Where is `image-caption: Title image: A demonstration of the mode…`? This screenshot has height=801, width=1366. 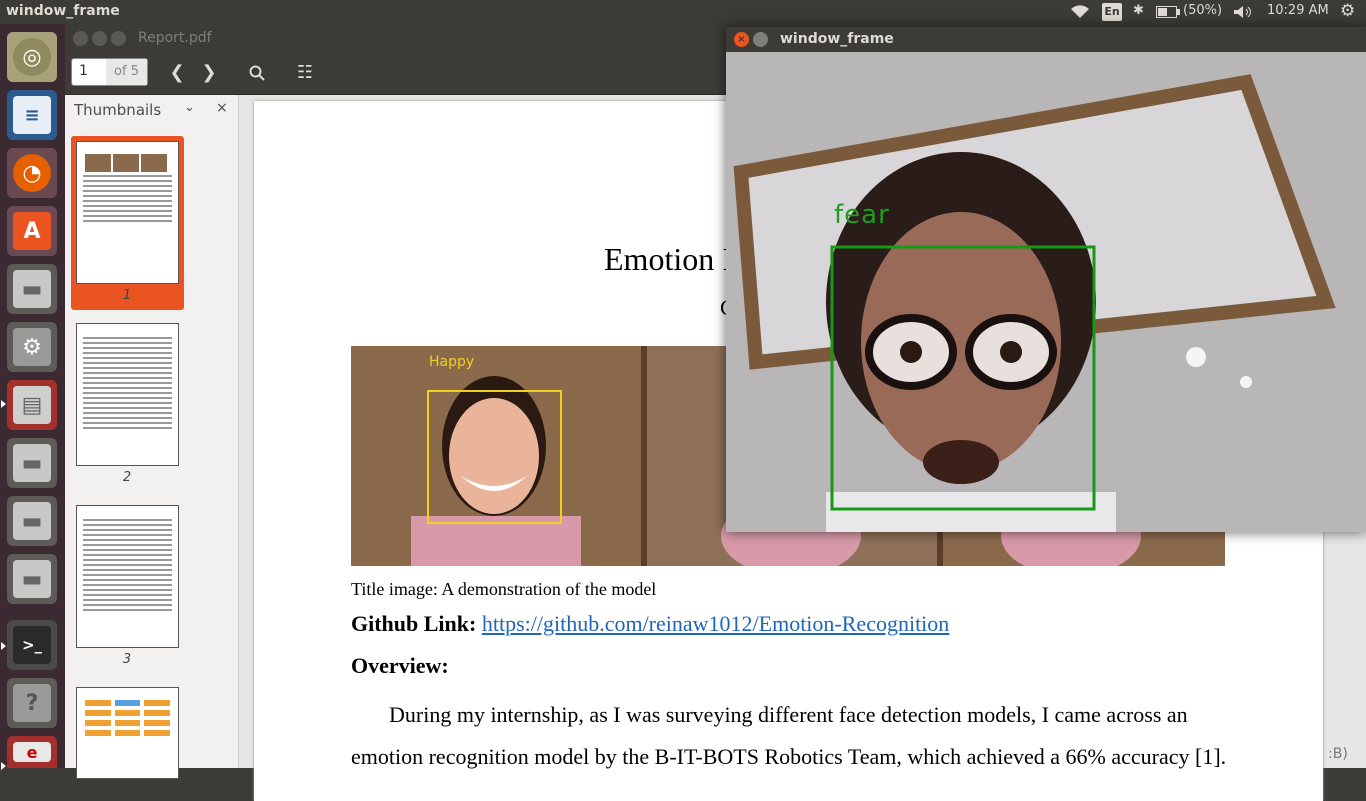 image-caption: Title image: A demonstration of the mode… is located at coordinates (504, 589).